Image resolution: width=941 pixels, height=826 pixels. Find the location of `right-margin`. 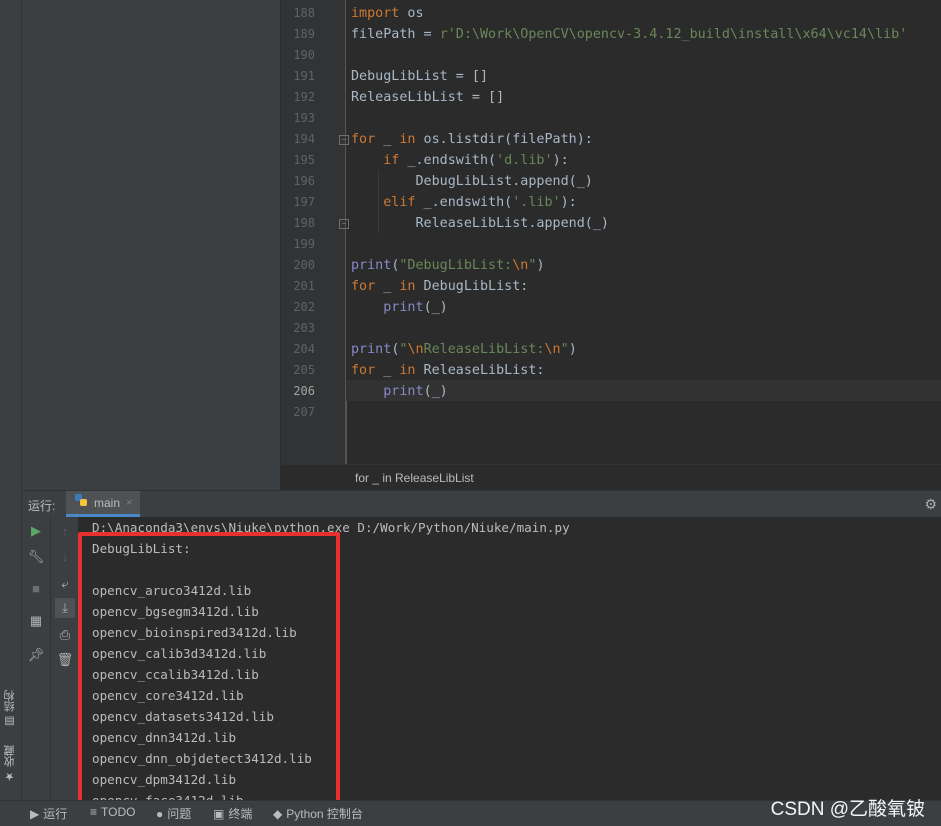

right-margin is located at coordinates (346, 432).